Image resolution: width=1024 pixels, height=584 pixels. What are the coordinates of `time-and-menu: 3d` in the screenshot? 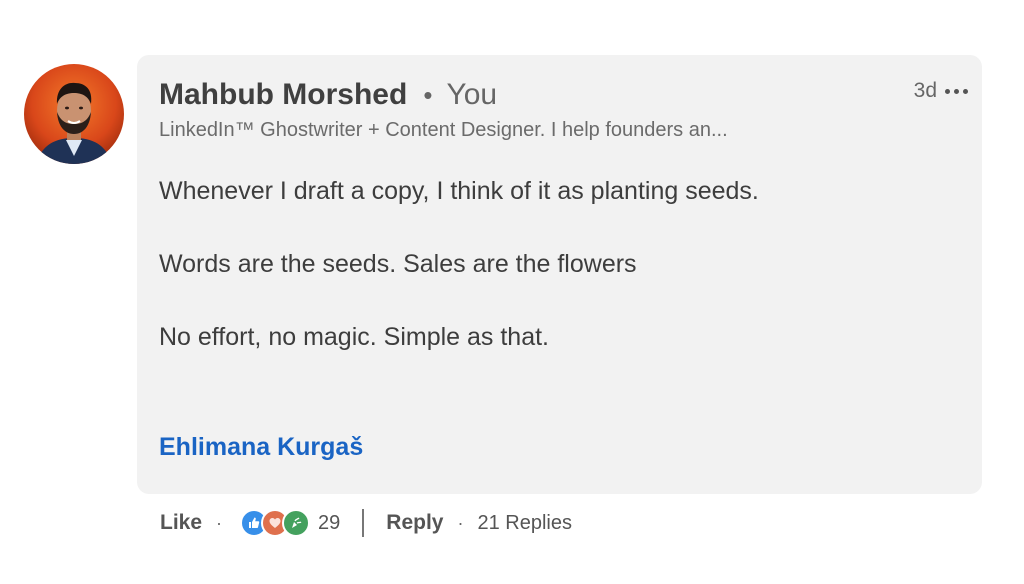 It's located at (942, 91).